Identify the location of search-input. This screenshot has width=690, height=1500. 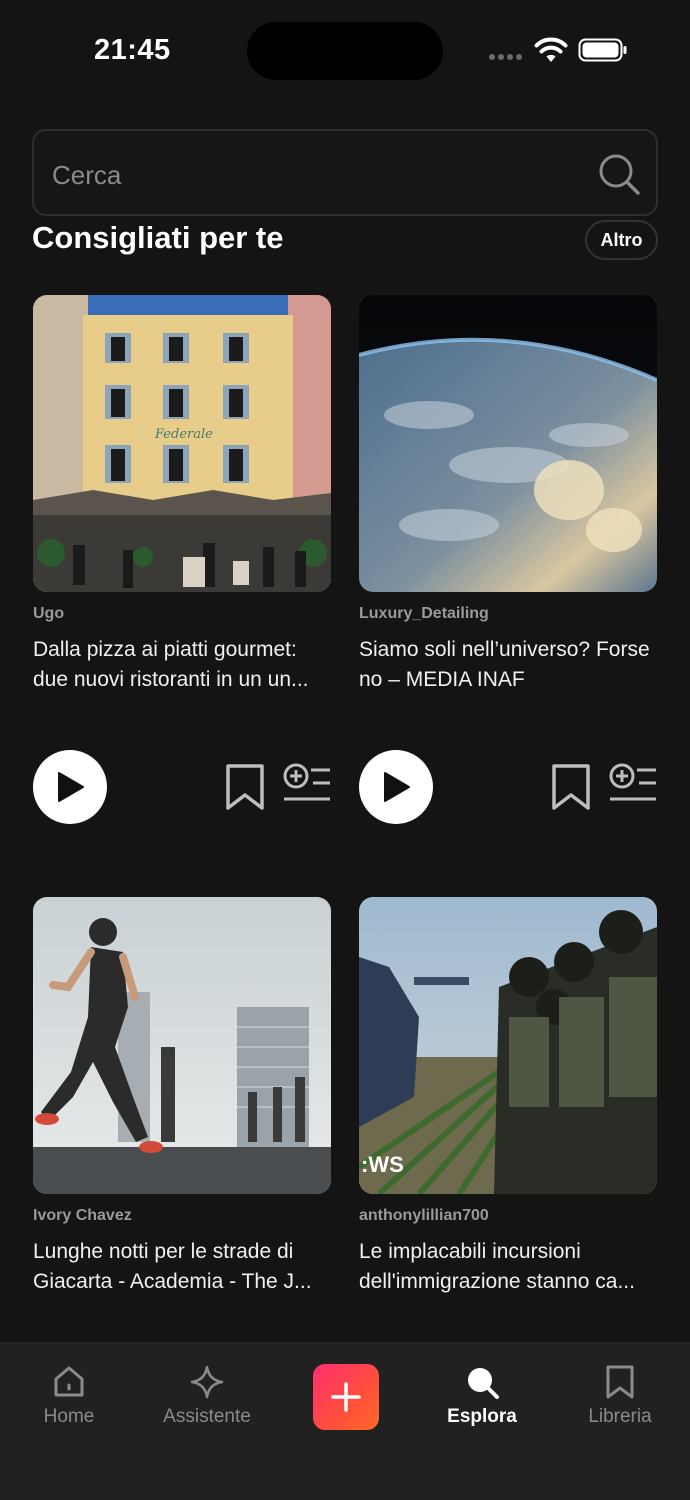
(312, 175).